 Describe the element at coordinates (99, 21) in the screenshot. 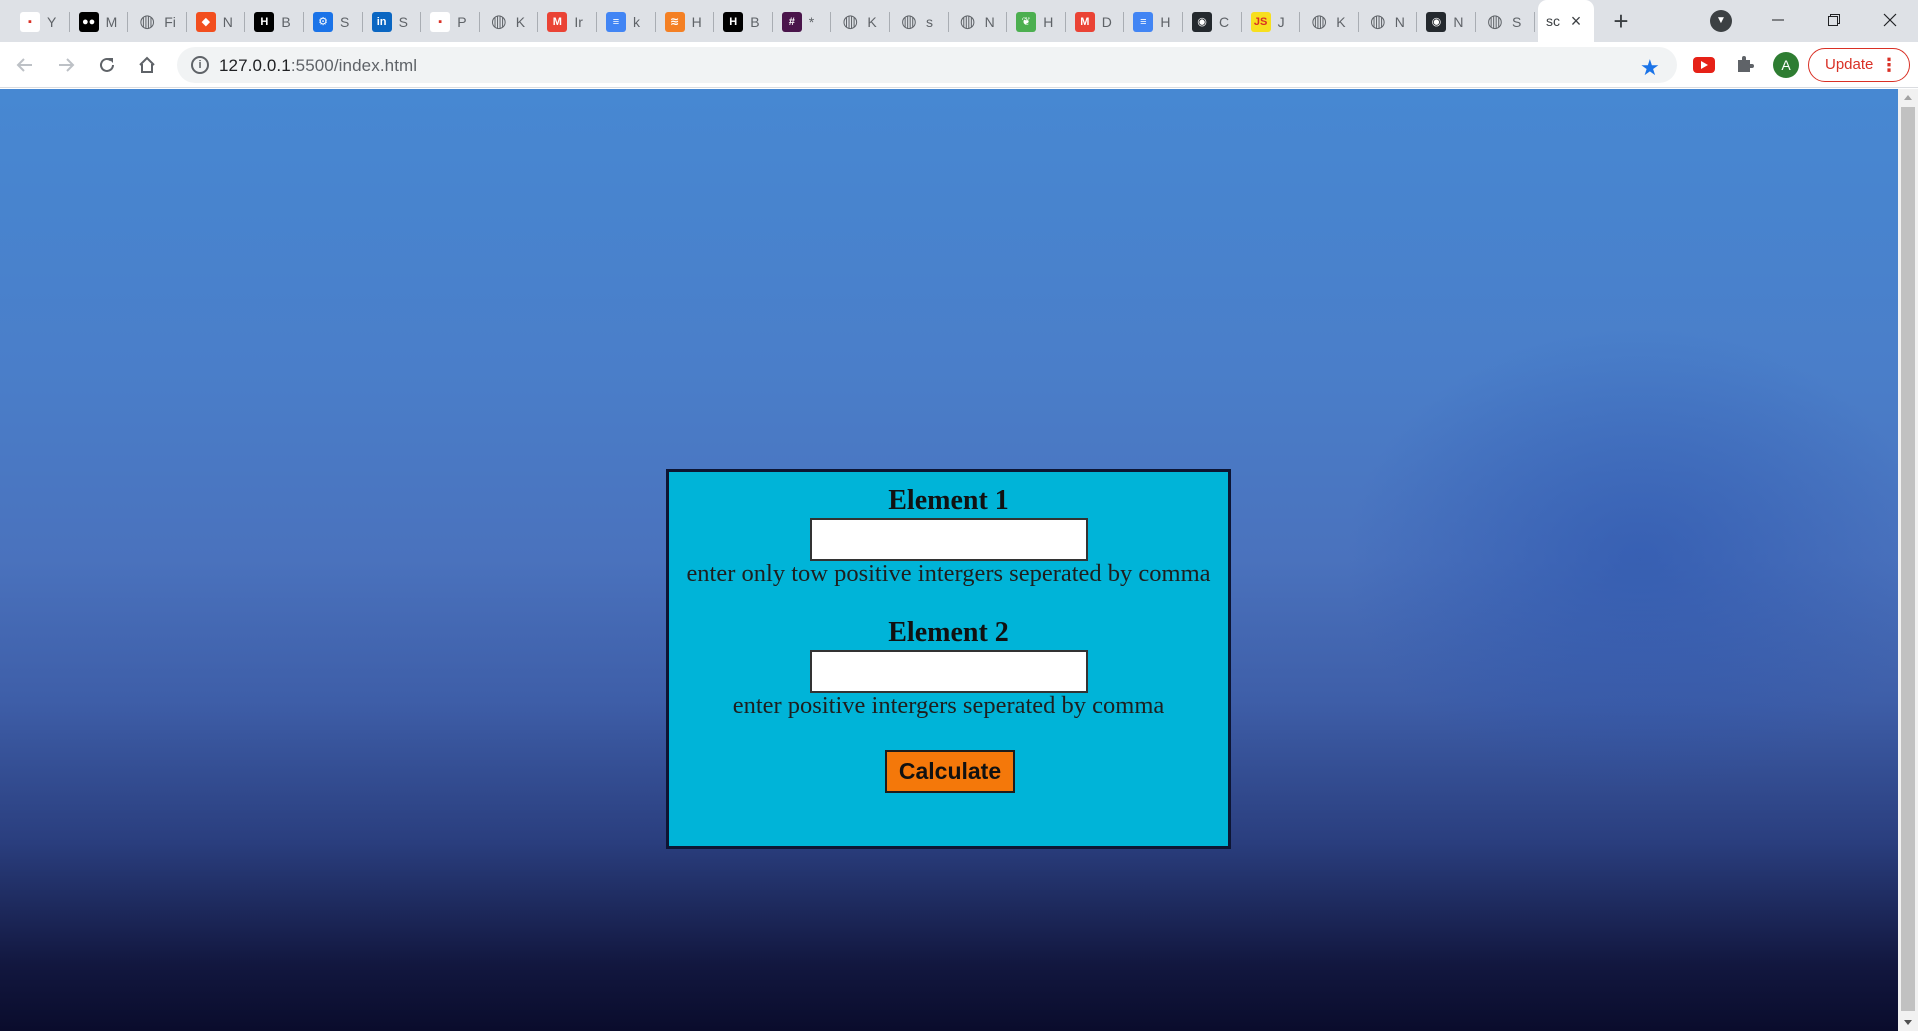

I see `browser-tab: ●● M` at that location.